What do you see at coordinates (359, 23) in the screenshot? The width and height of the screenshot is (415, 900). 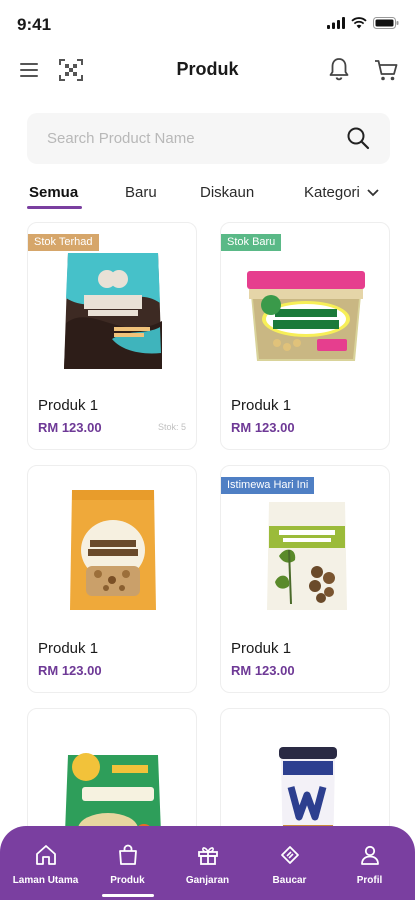 I see `wifi-icon` at bounding box center [359, 23].